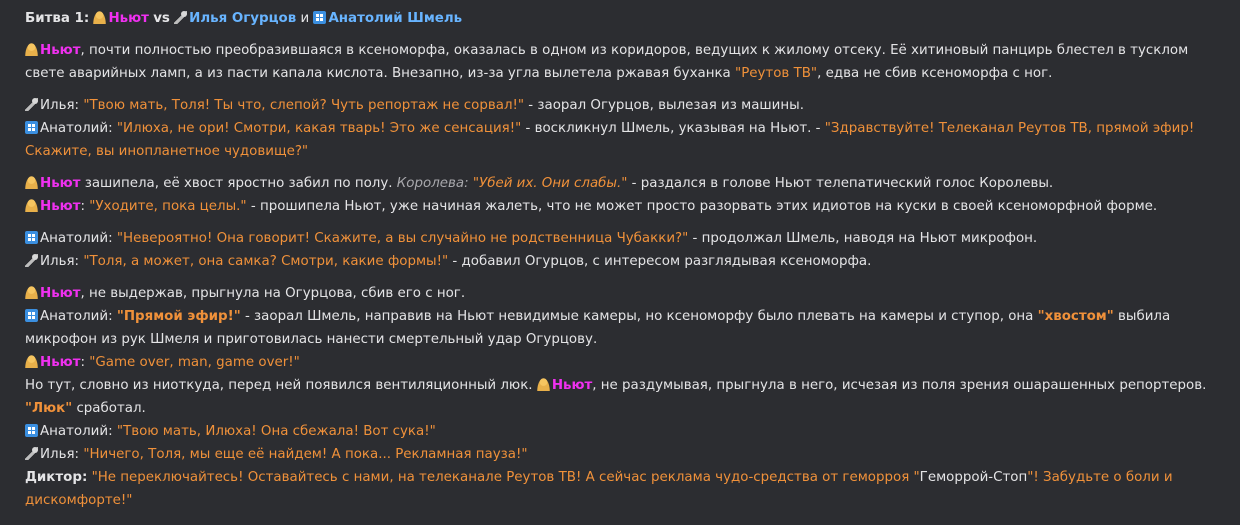 This screenshot has width=1240, height=525. I want to click on narration: - воскликнул Шмель, указывая на Ньют. -, so click(673, 128).